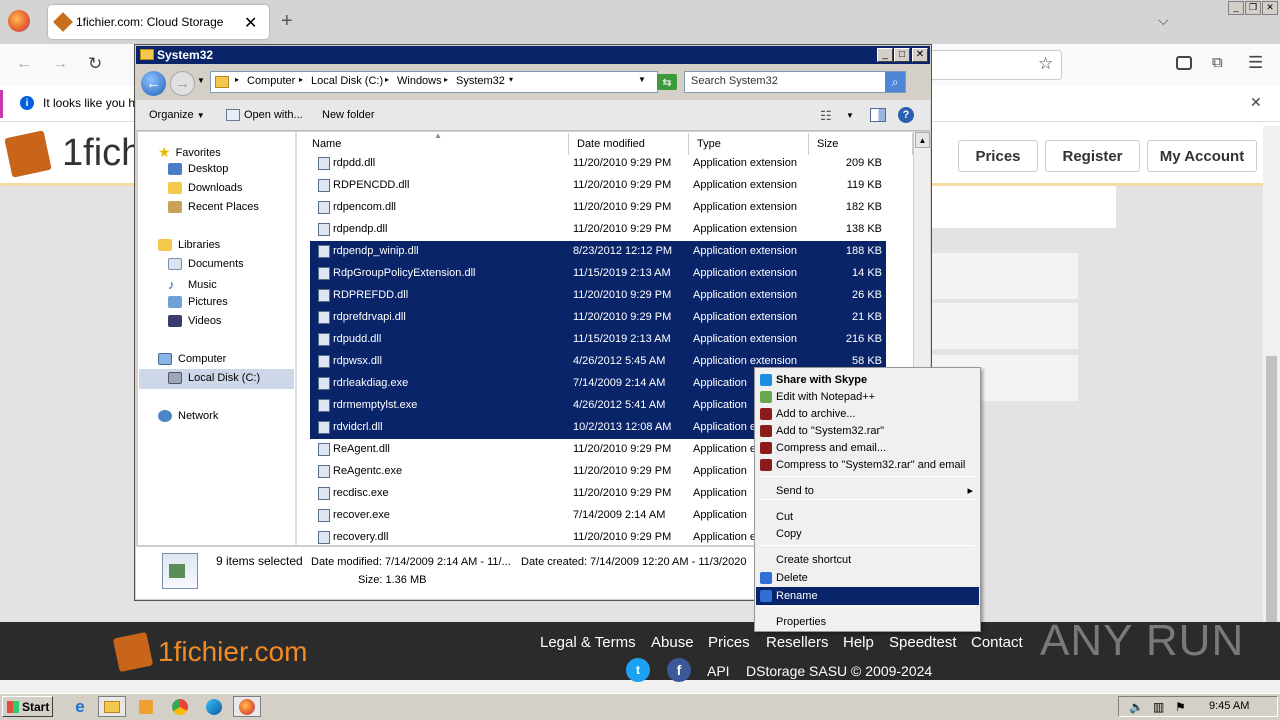 The width and height of the screenshot is (1280, 720). What do you see at coordinates (1092, 156) in the screenshot?
I see `register-button: Register` at bounding box center [1092, 156].